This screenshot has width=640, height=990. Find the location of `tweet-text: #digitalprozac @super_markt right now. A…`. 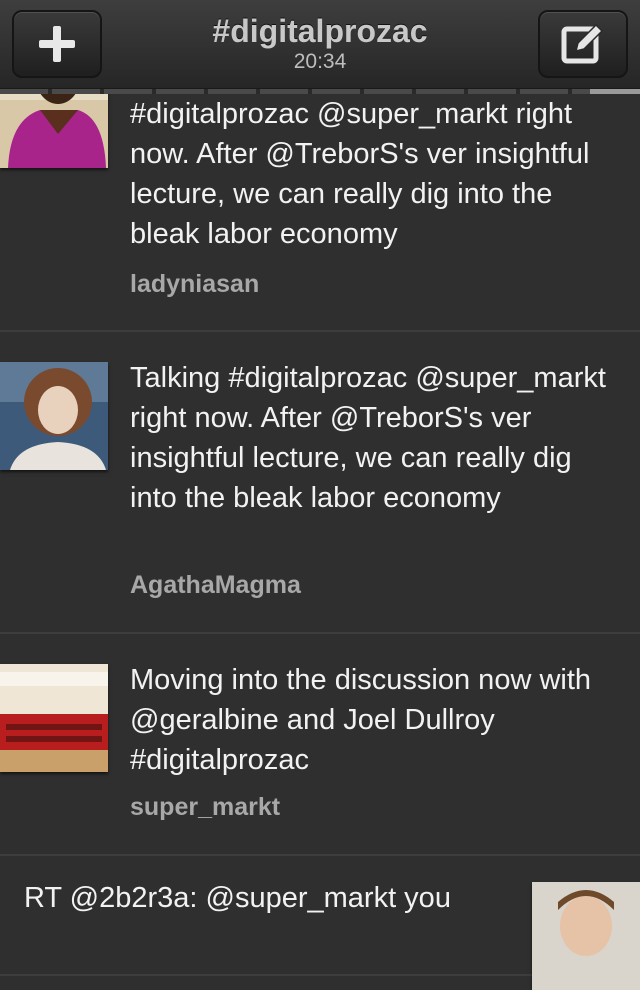

tweet-text: #digitalprozac @super_markt right now. A… is located at coordinates (360, 174).